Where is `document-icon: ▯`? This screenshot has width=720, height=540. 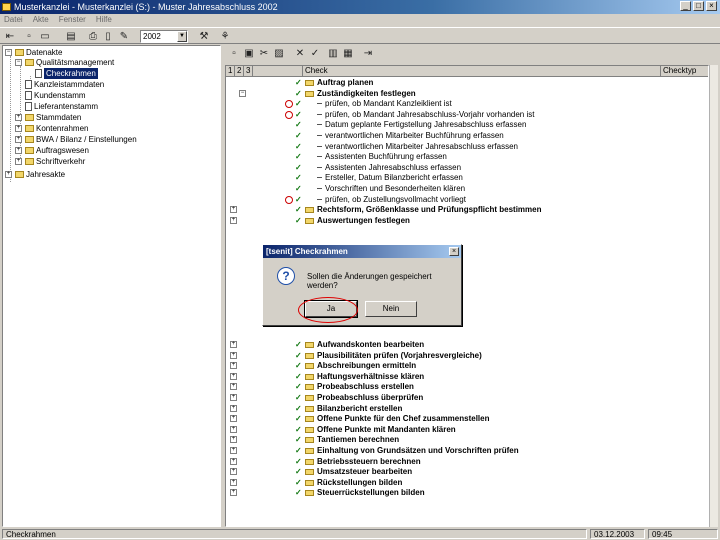 document-icon: ▯ is located at coordinates (108, 36).